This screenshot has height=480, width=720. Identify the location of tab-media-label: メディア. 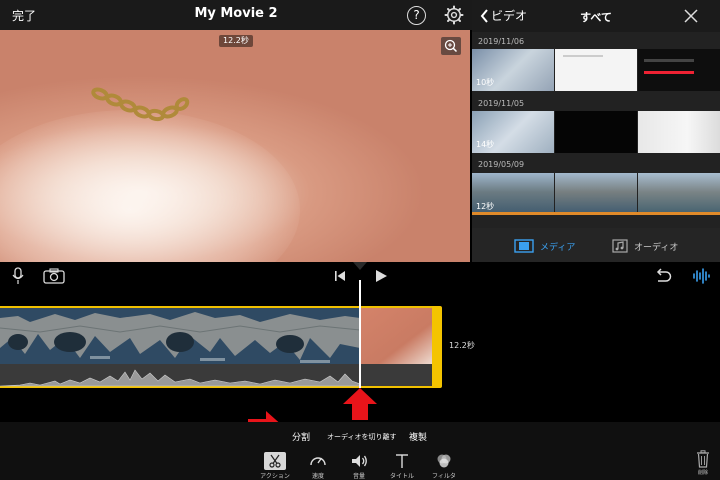
(558, 247).